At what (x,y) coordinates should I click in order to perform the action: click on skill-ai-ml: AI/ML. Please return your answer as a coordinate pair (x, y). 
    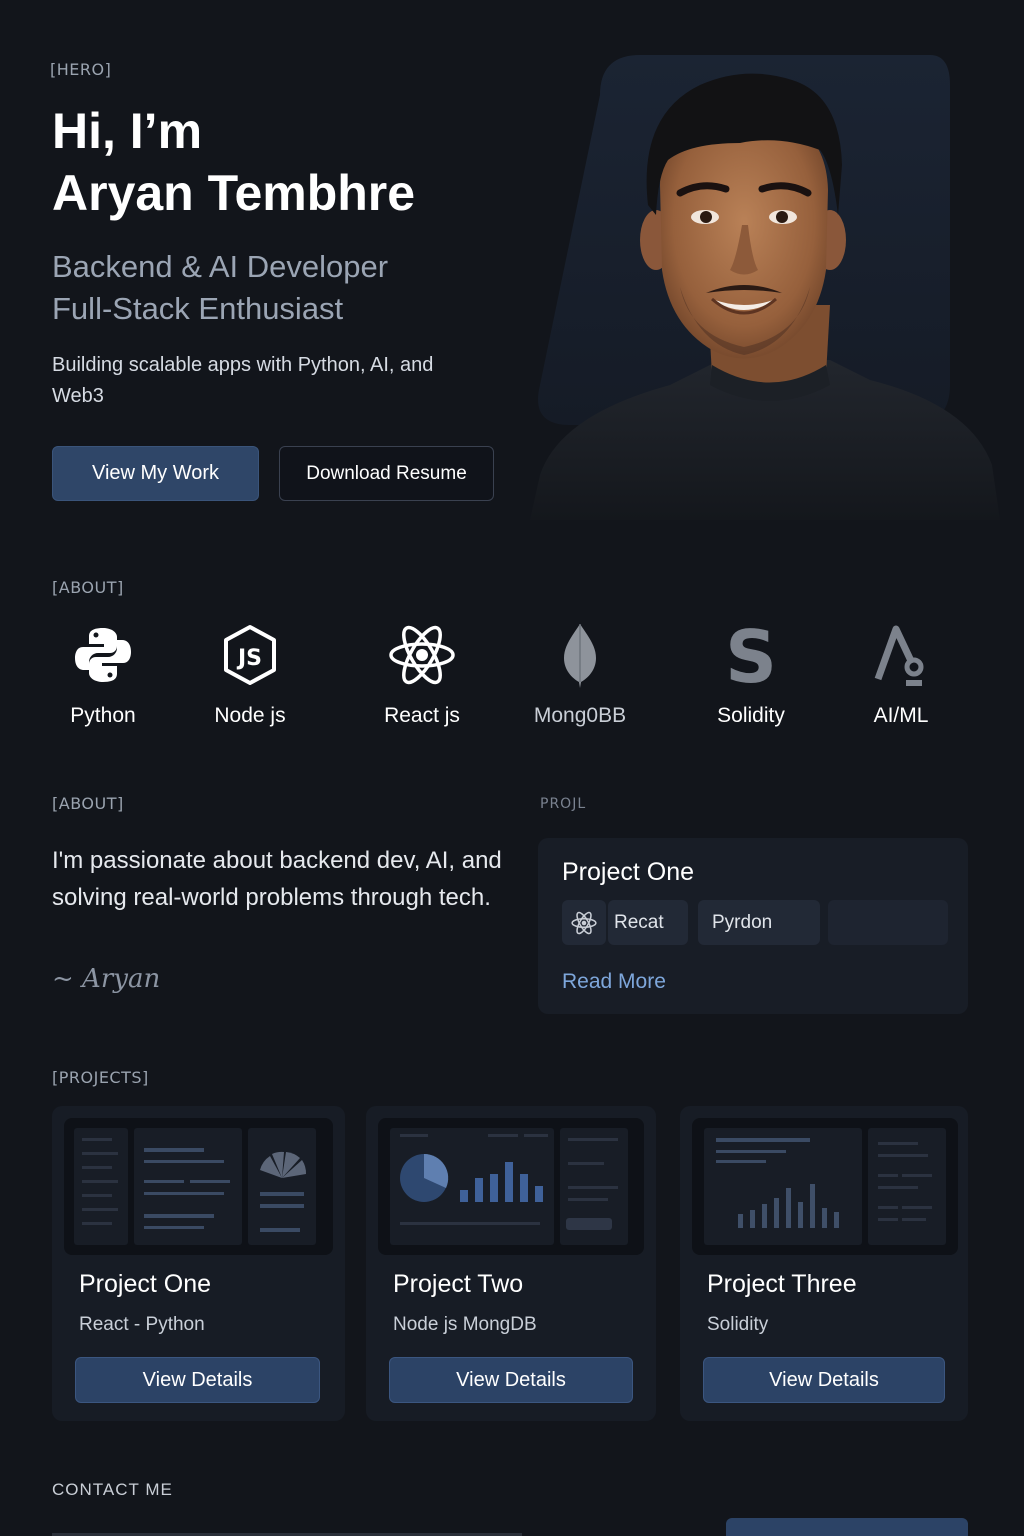
    Looking at the image, I should click on (901, 674).